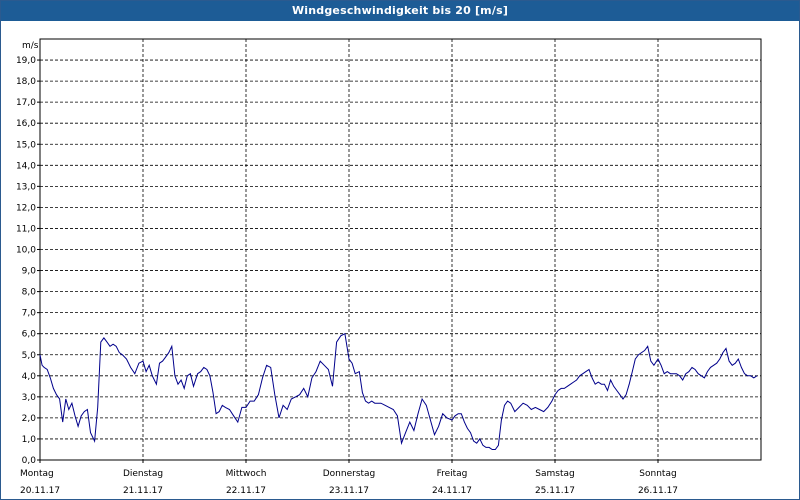 Image resolution: width=800 pixels, height=500 pixels. I want to click on y-tick-label: 0,0, so click(29, 461).